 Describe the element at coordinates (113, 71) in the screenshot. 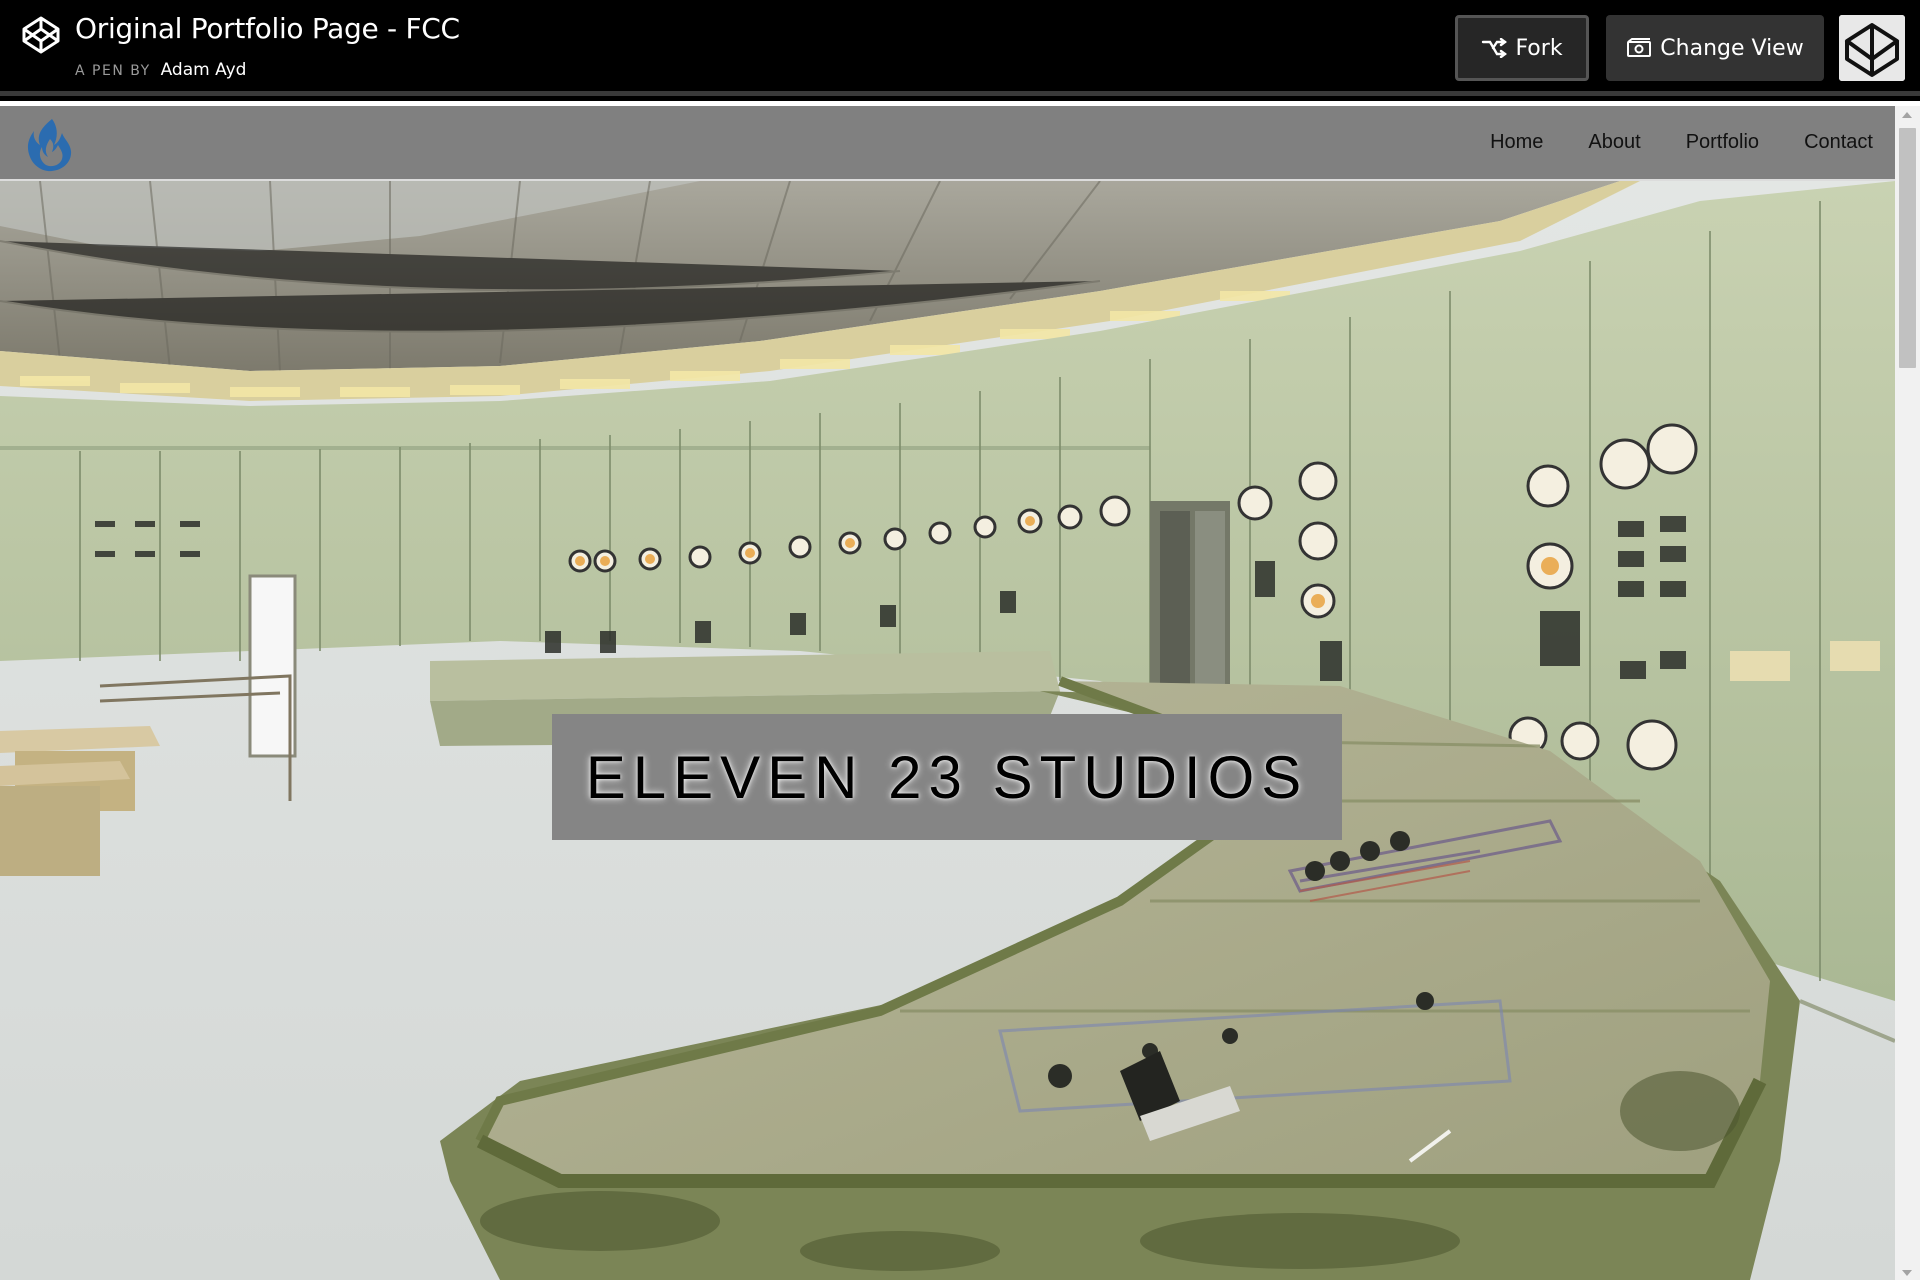

I see `byline-prefix: A PEN BY` at that location.